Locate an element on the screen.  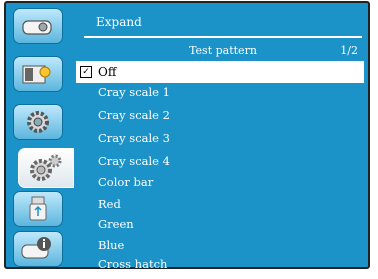
menu-item-red: Red is located at coordinates (109, 204).